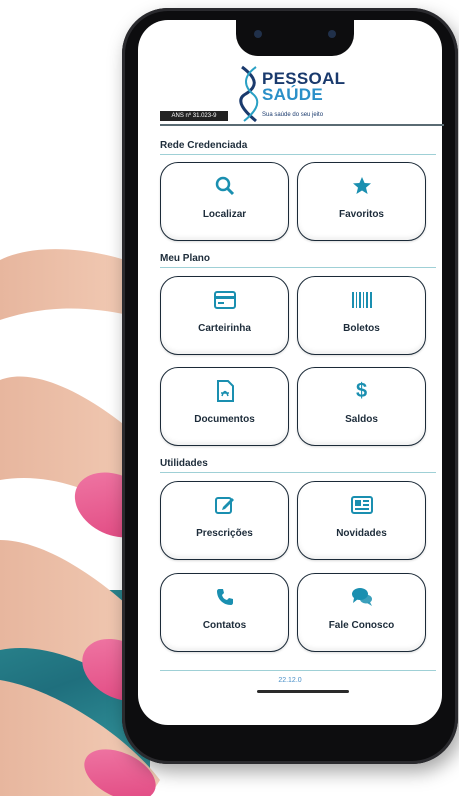 The height and width of the screenshot is (796, 459). Describe the element at coordinates (362, 597) in the screenshot. I see `chat-icon` at that location.